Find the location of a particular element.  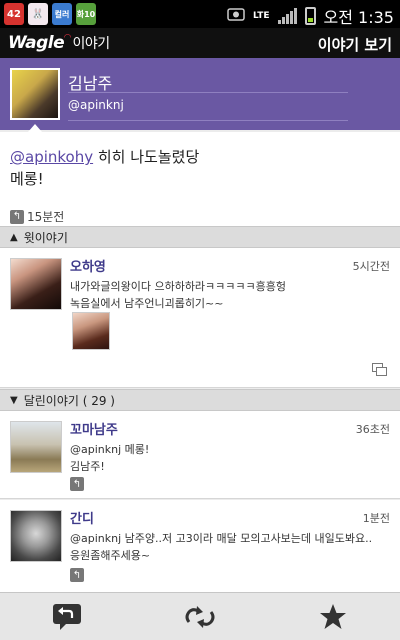

section-label: 달린이야기 ( 29 ) is located at coordinates (69, 400).